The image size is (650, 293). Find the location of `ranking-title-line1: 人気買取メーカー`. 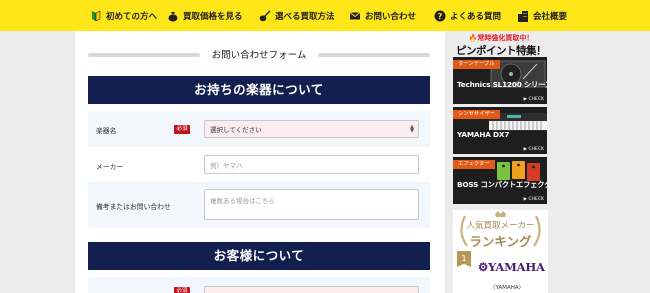

ranking-title-line1: 人気買取メーカー is located at coordinates (500, 226).